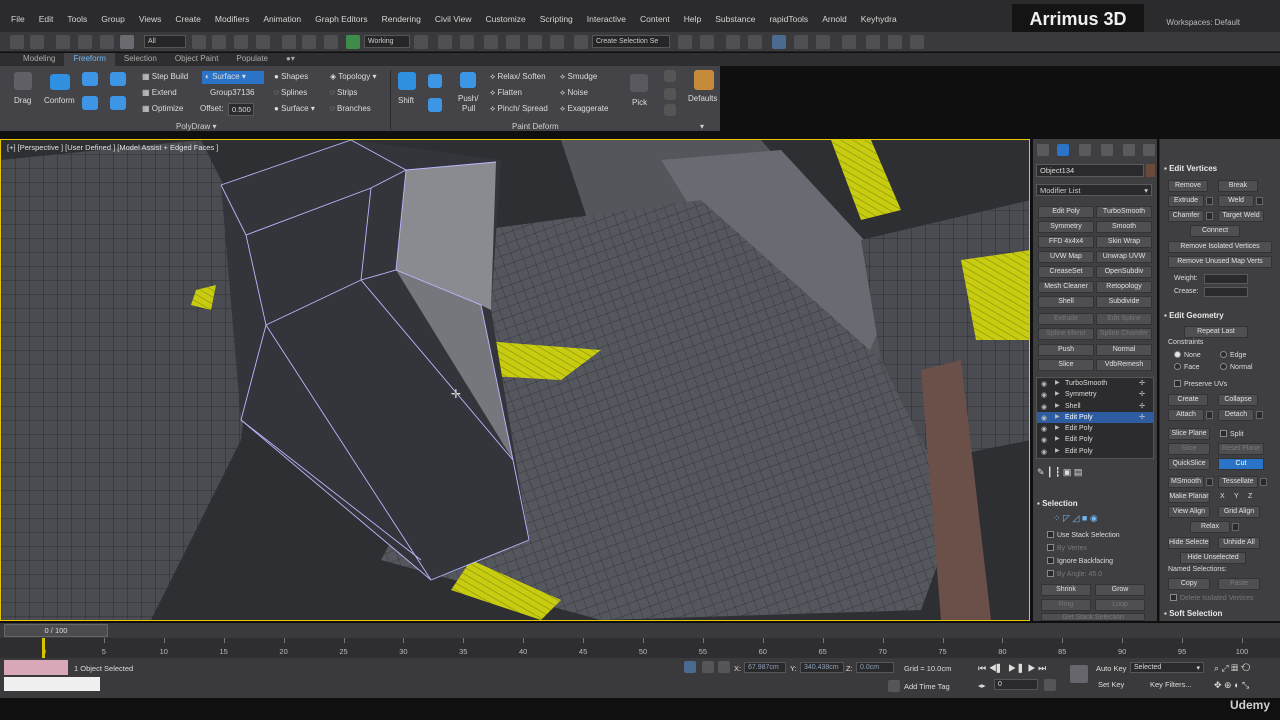 The width and height of the screenshot is (1280, 720). I want to click on view-align-button: View Align, so click(1189, 512).